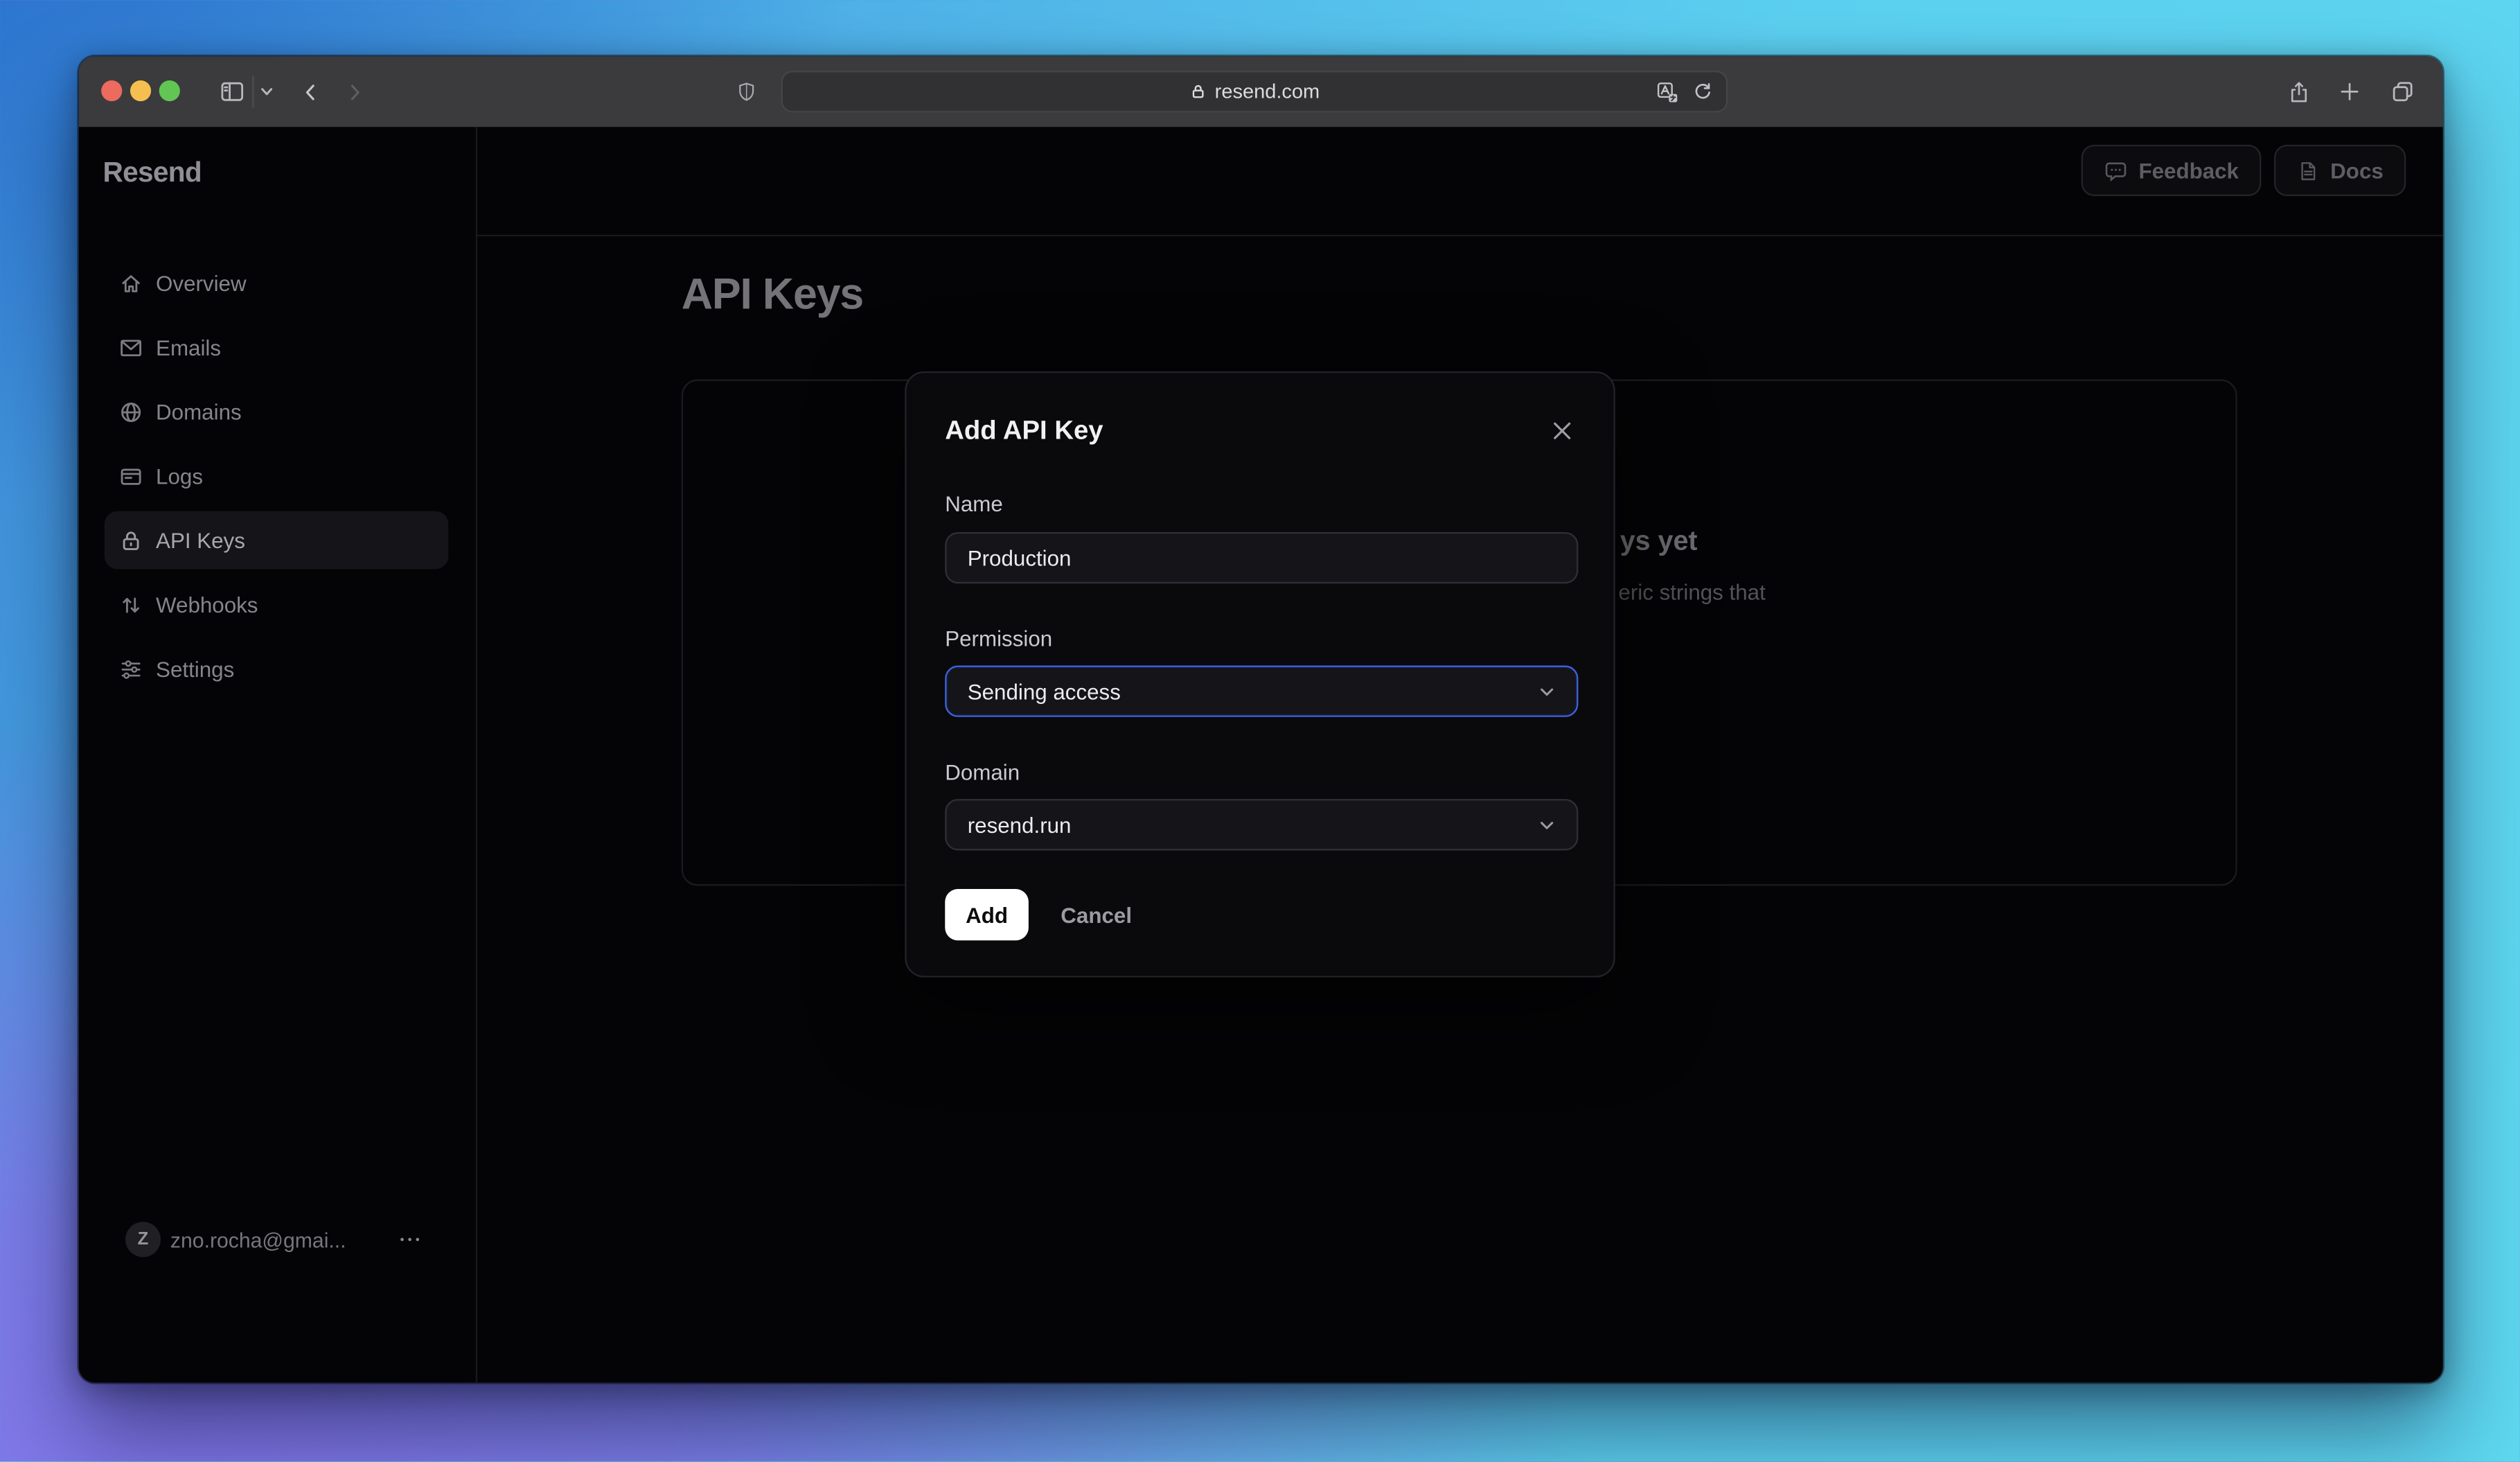 The width and height of the screenshot is (2520, 1462). I want to click on lock-icon, so click(131, 540).